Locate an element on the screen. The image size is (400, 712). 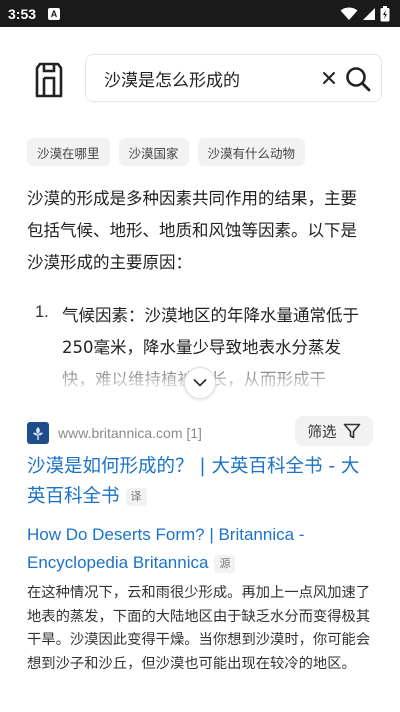
suggestion-chip: 沙漠有什么动物 is located at coordinates (251, 152).